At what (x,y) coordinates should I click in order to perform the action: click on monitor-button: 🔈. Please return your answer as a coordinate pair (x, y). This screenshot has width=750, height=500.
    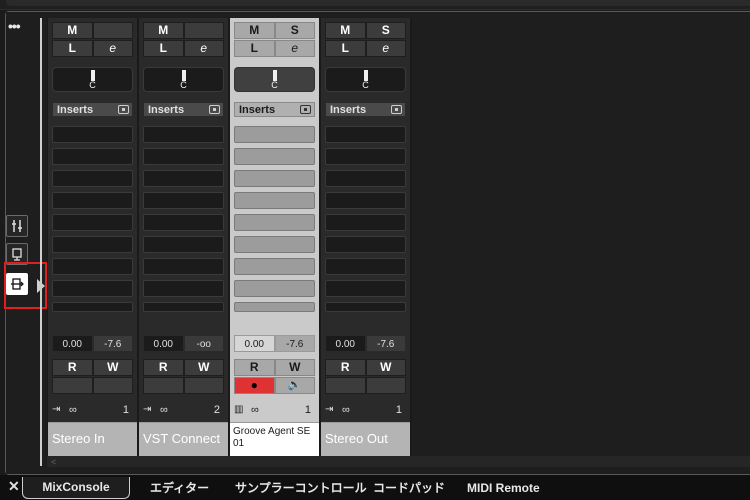
    Looking at the image, I should click on (294, 385).